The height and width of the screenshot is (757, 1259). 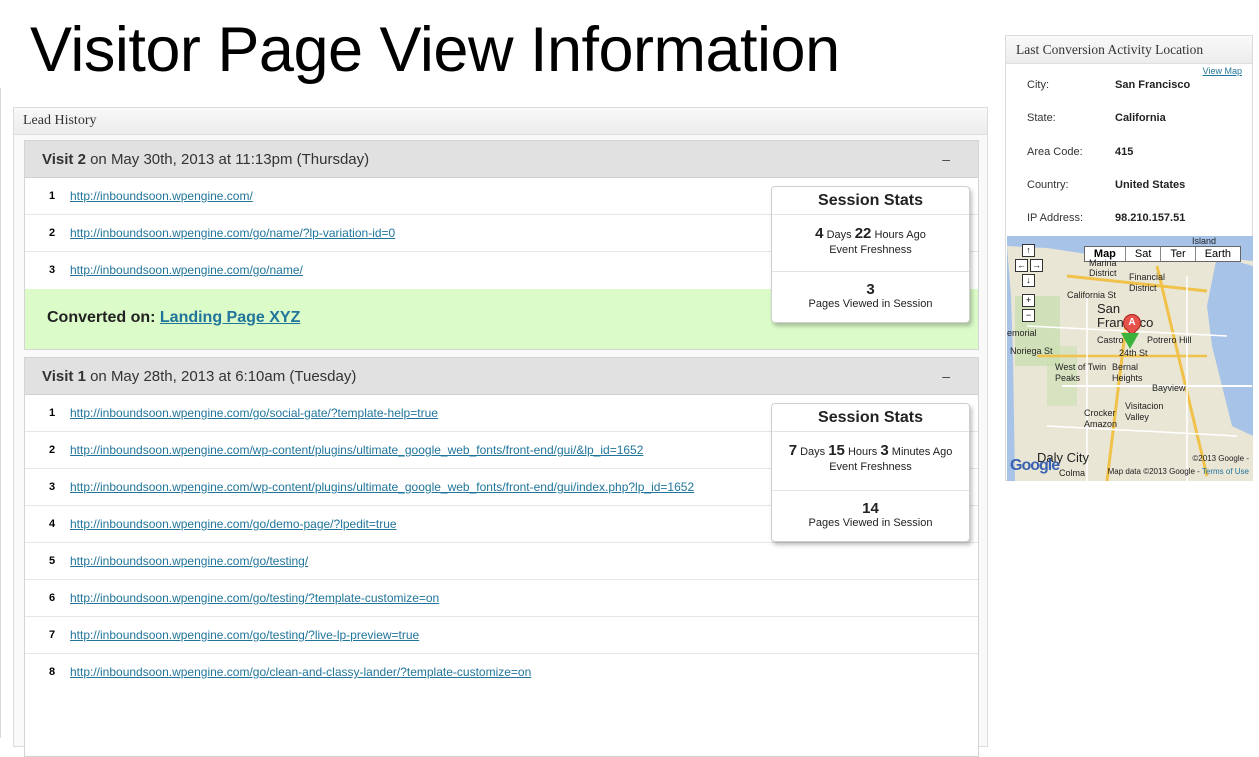 I want to click on page-view-number: 5, so click(x=52, y=561).